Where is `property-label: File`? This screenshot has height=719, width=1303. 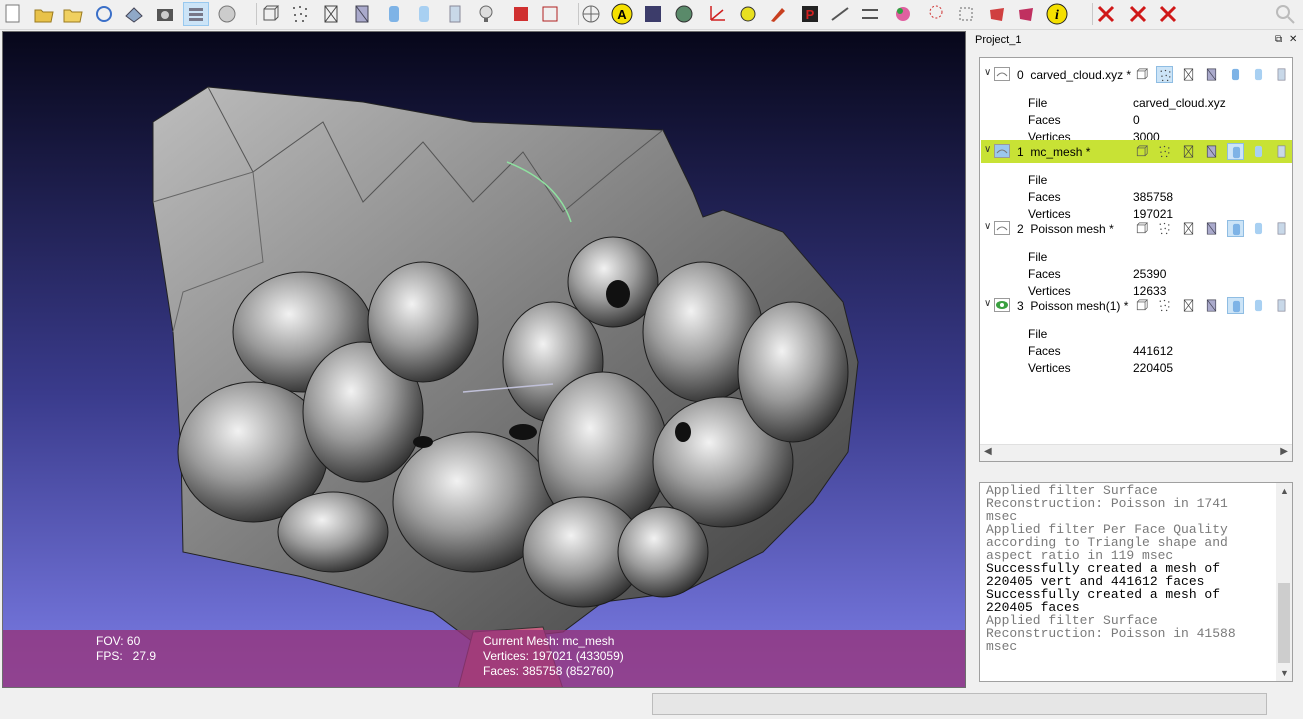
property-label: File is located at coordinates (1038, 180).